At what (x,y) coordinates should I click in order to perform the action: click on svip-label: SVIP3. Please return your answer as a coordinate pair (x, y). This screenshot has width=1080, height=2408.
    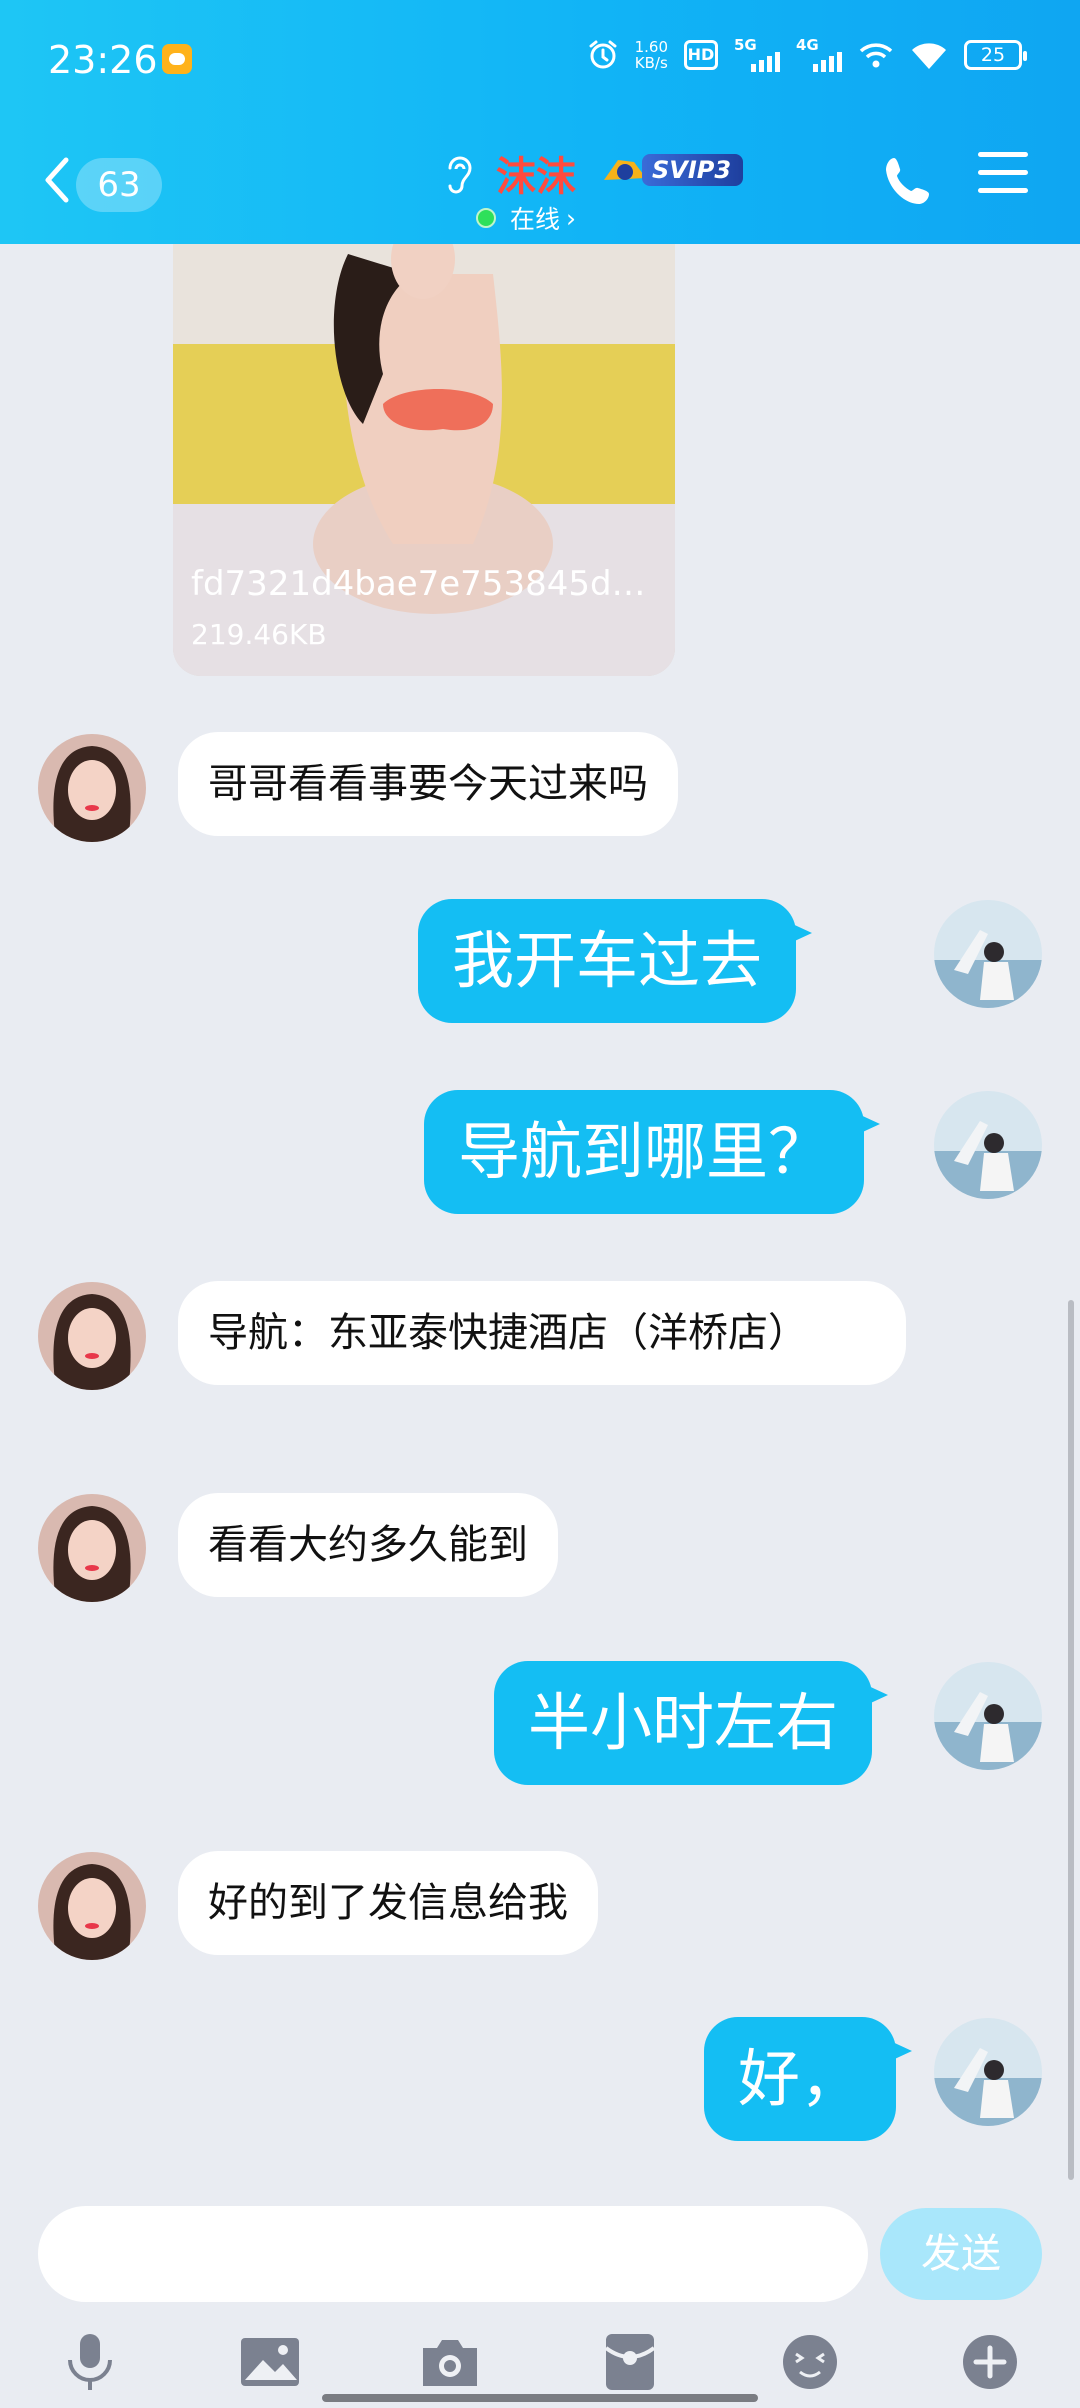
    Looking at the image, I should click on (693, 170).